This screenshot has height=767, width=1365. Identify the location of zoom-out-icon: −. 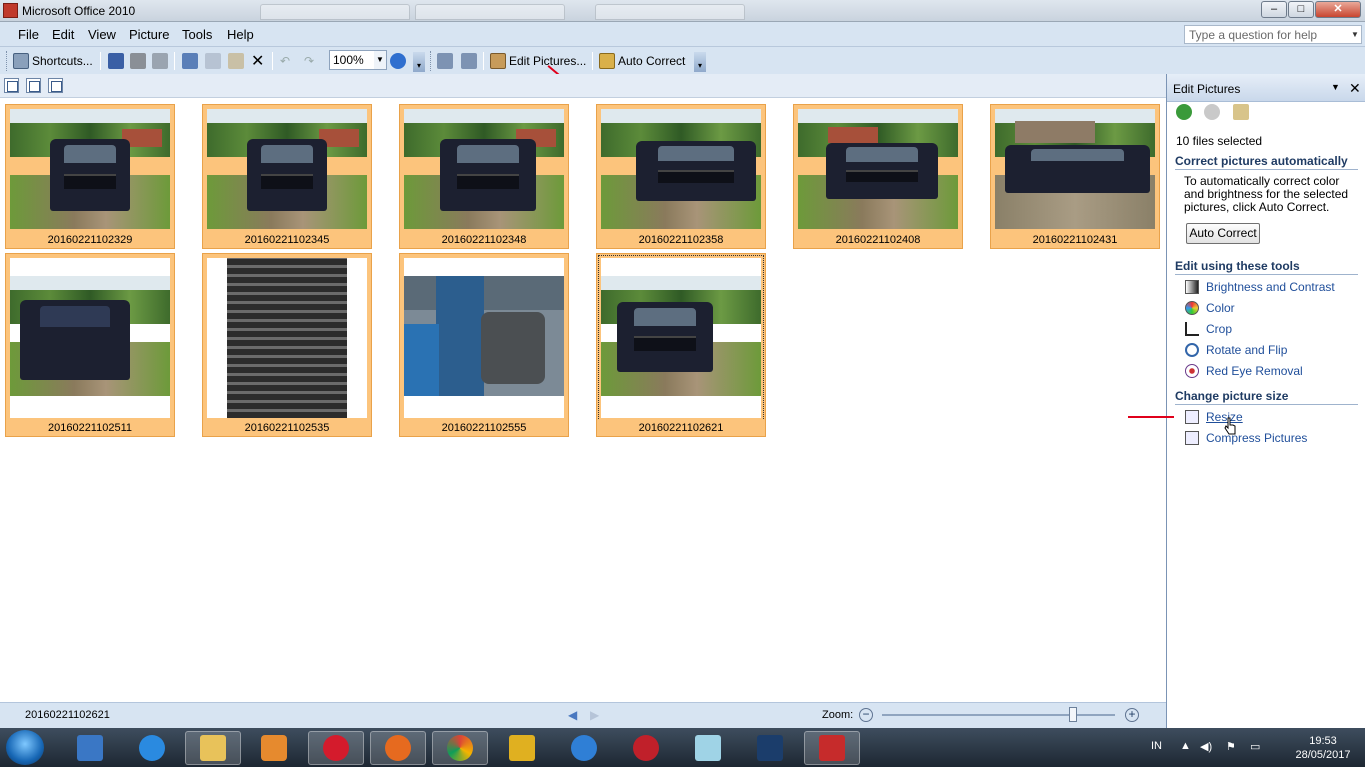
(866, 715).